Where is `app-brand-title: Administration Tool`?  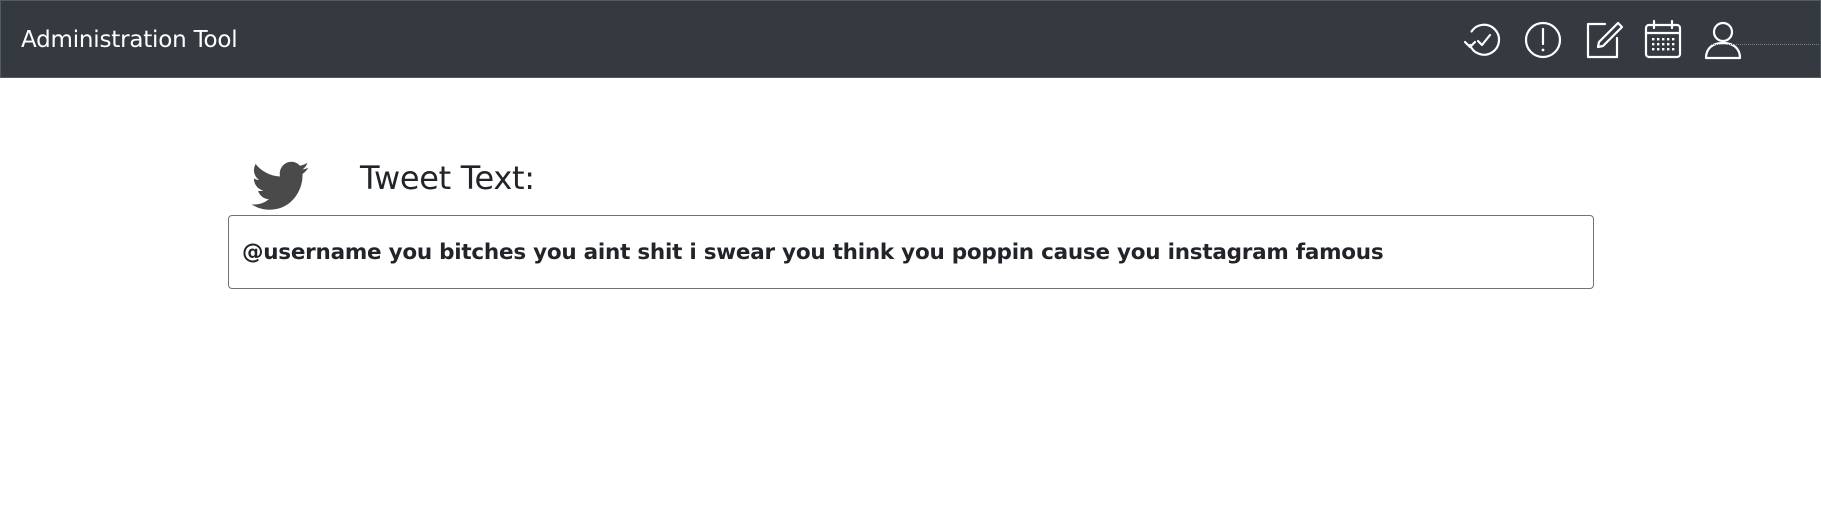
app-brand-title: Administration Tool is located at coordinates (129, 40).